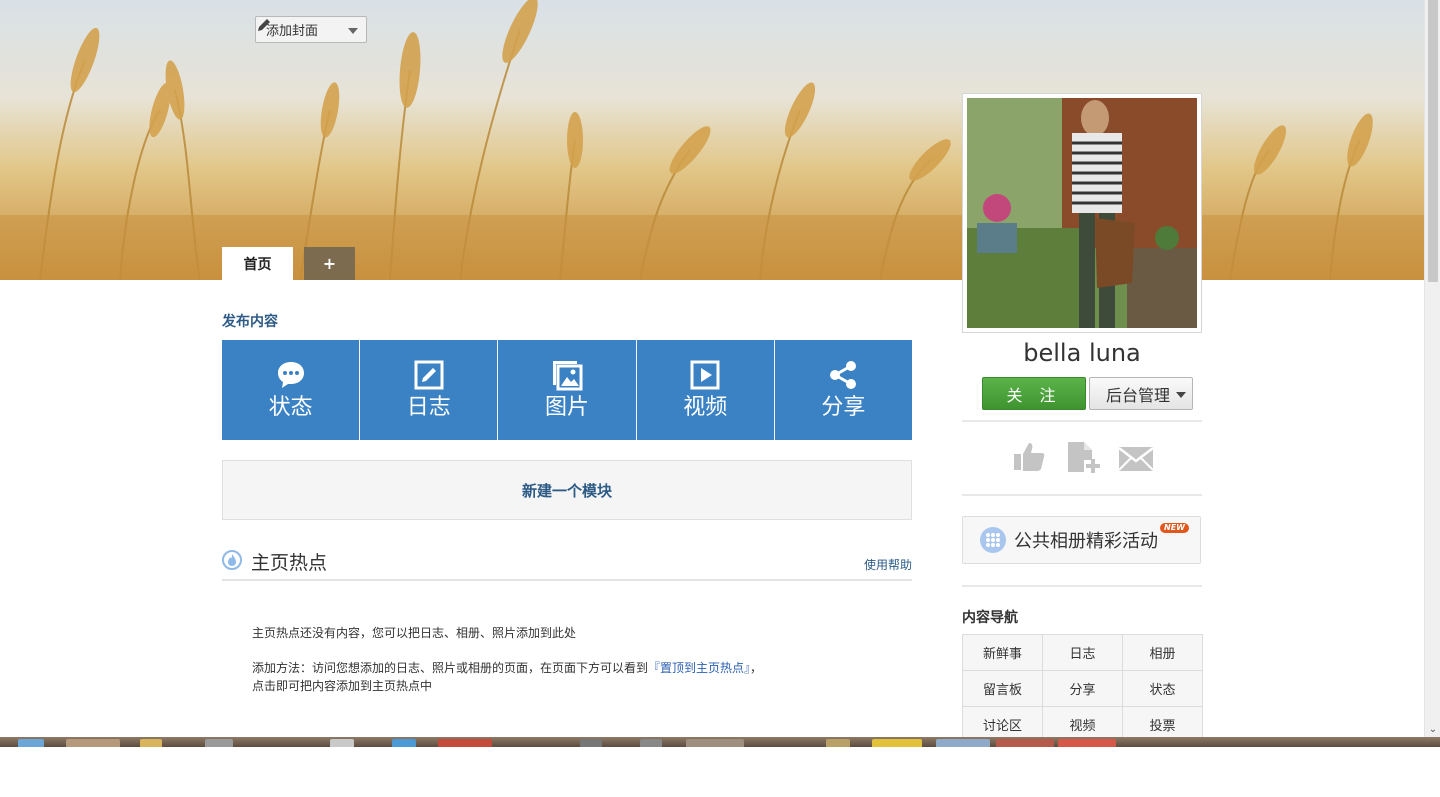  Describe the element at coordinates (699, 668) in the screenshot. I see `pin-to-hot-link: 『置顶到主页热点』` at that location.